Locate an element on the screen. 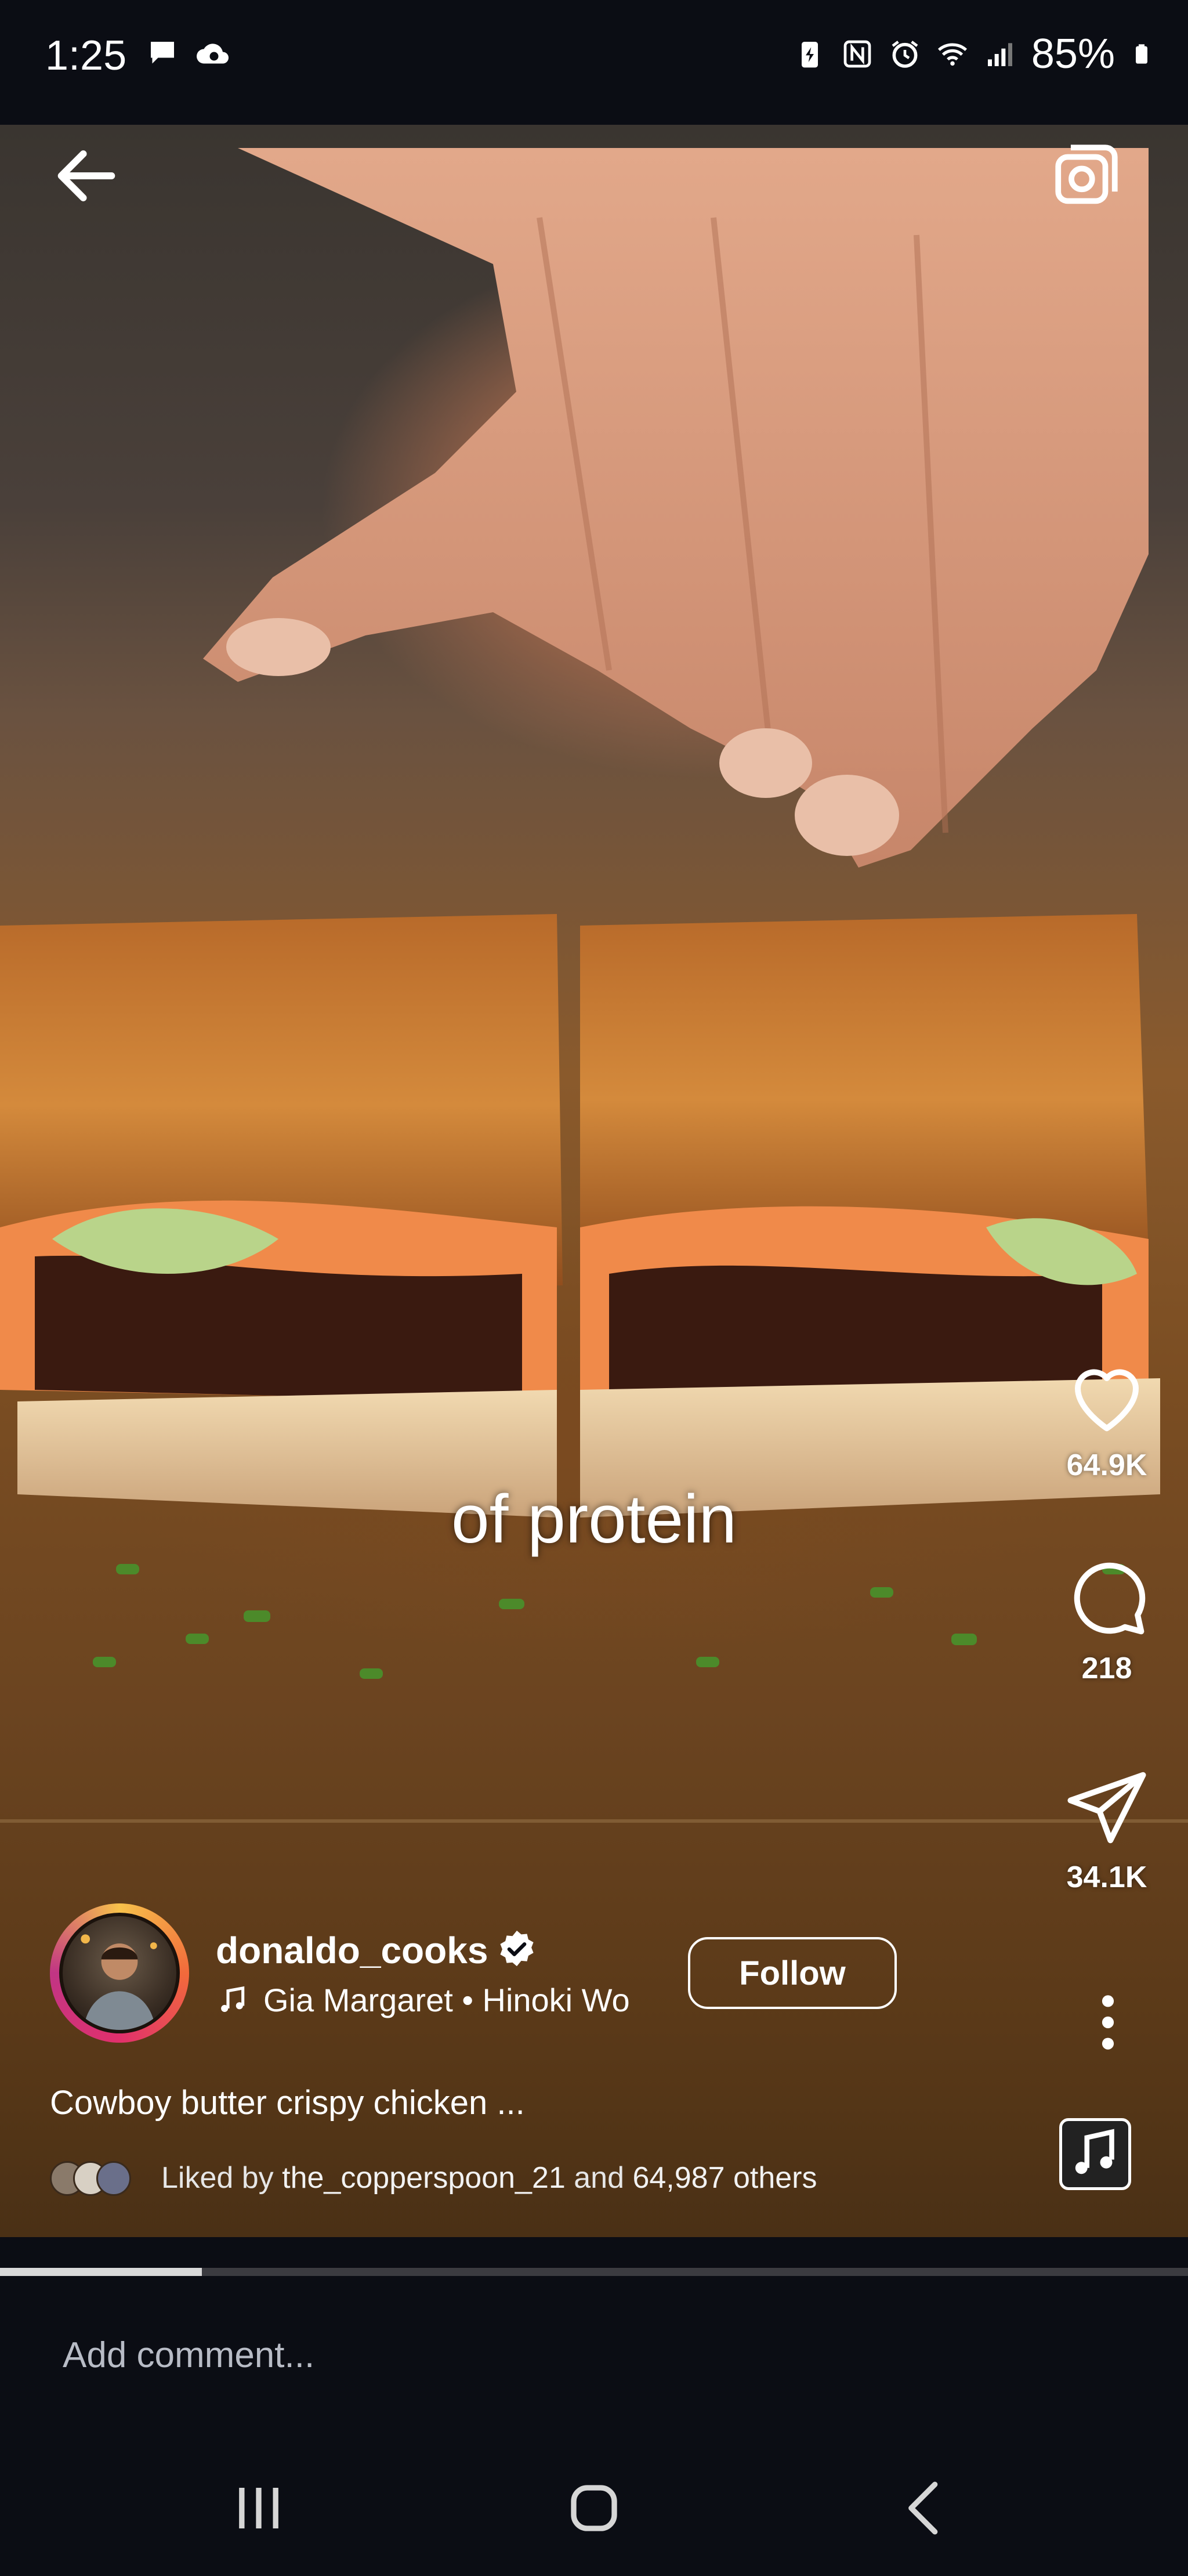  recent-apps-icon is located at coordinates (258, 2508).